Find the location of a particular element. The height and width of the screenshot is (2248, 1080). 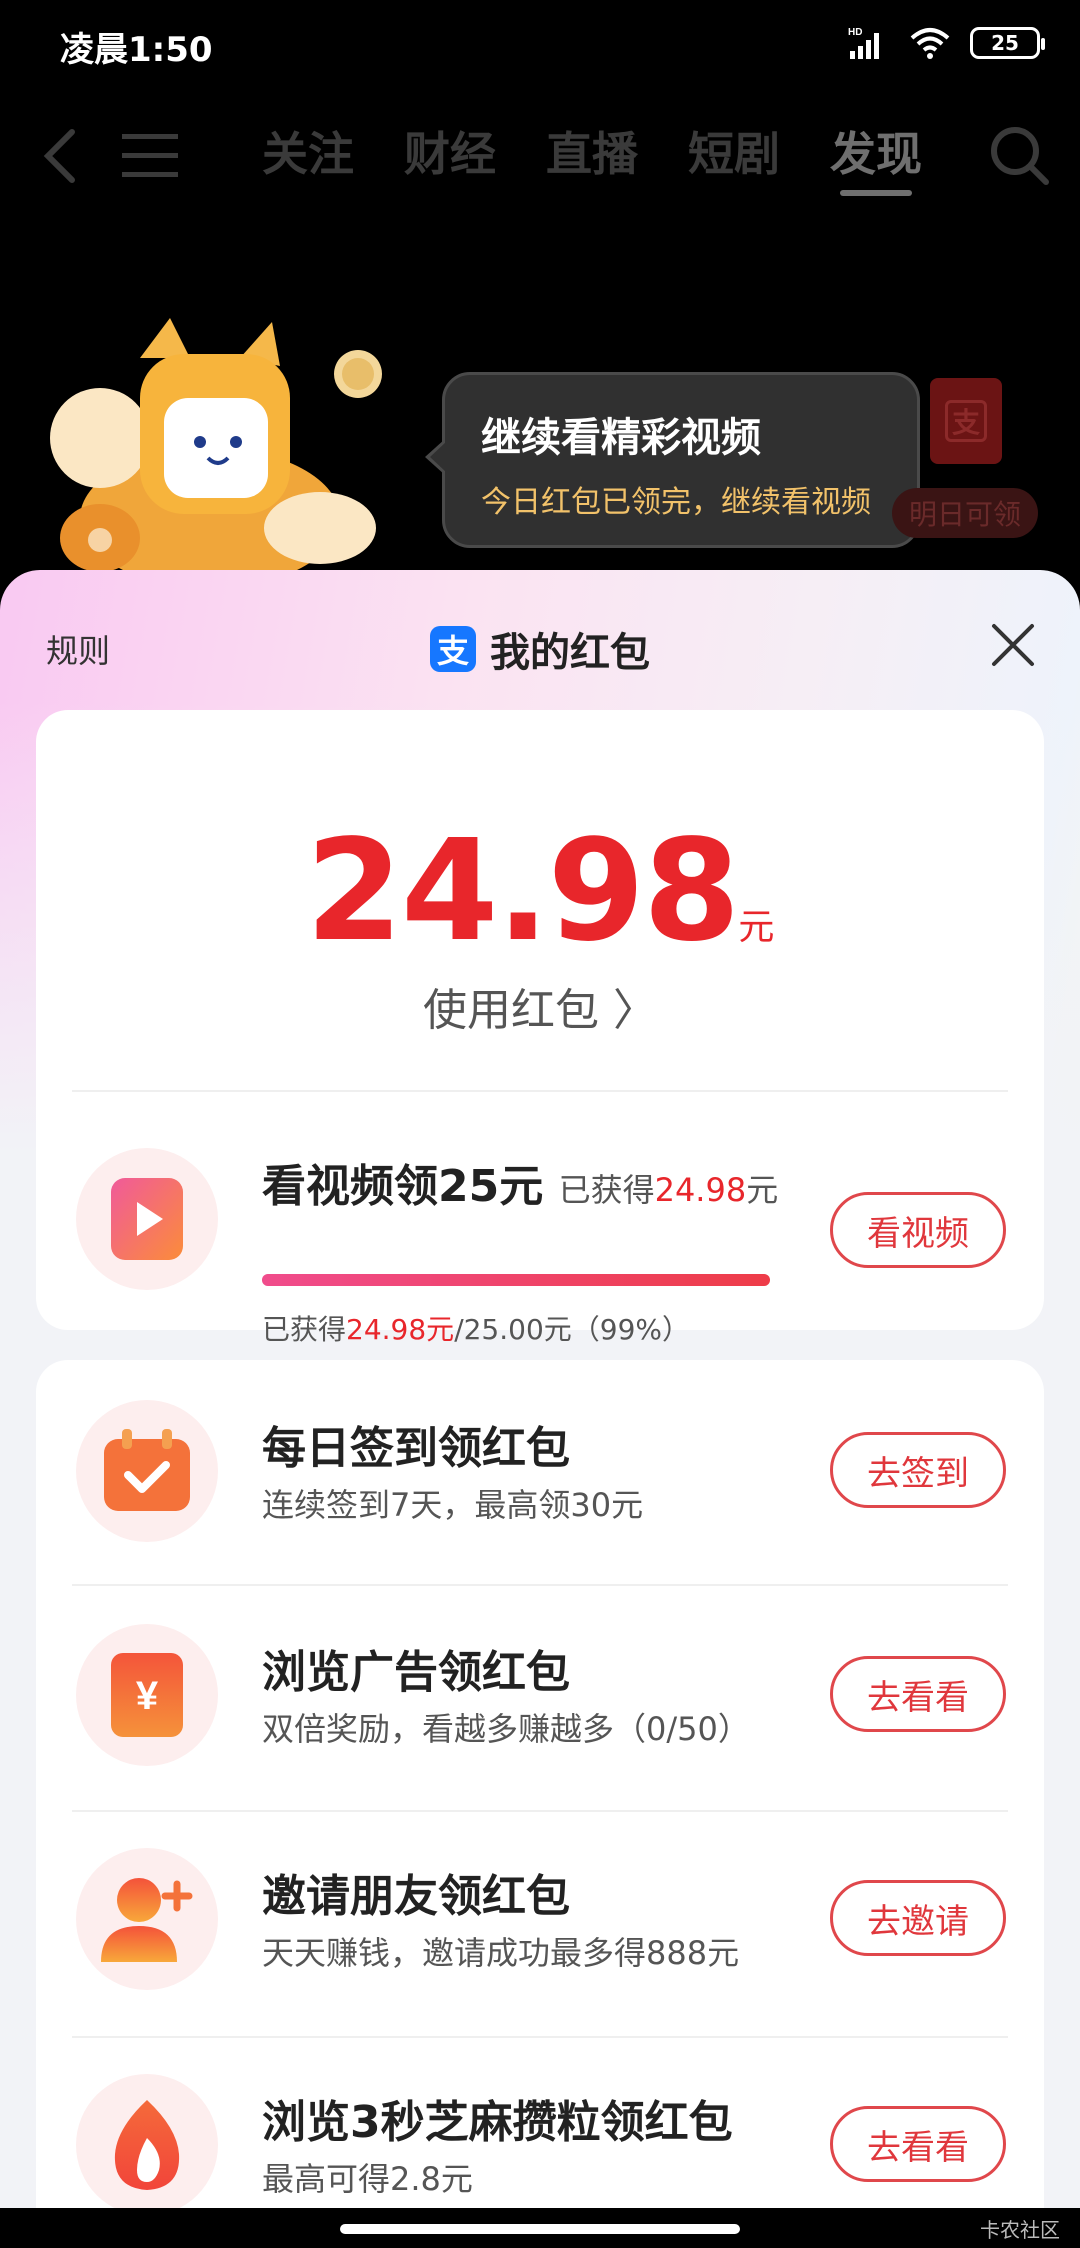

calendar-check-icon is located at coordinates (147, 1470).